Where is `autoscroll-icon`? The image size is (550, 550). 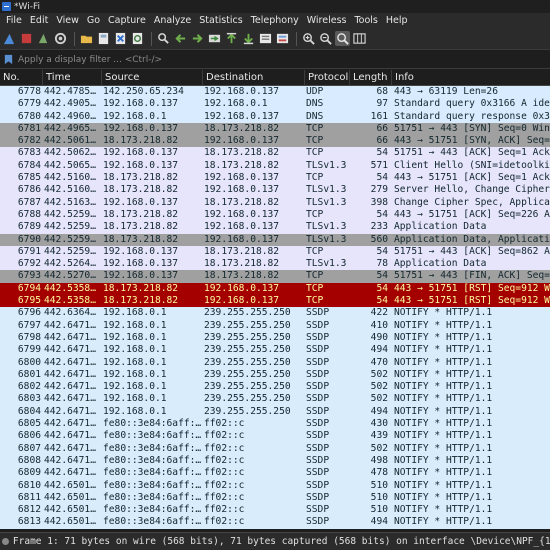 autoscroll-icon is located at coordinates (265, 38).